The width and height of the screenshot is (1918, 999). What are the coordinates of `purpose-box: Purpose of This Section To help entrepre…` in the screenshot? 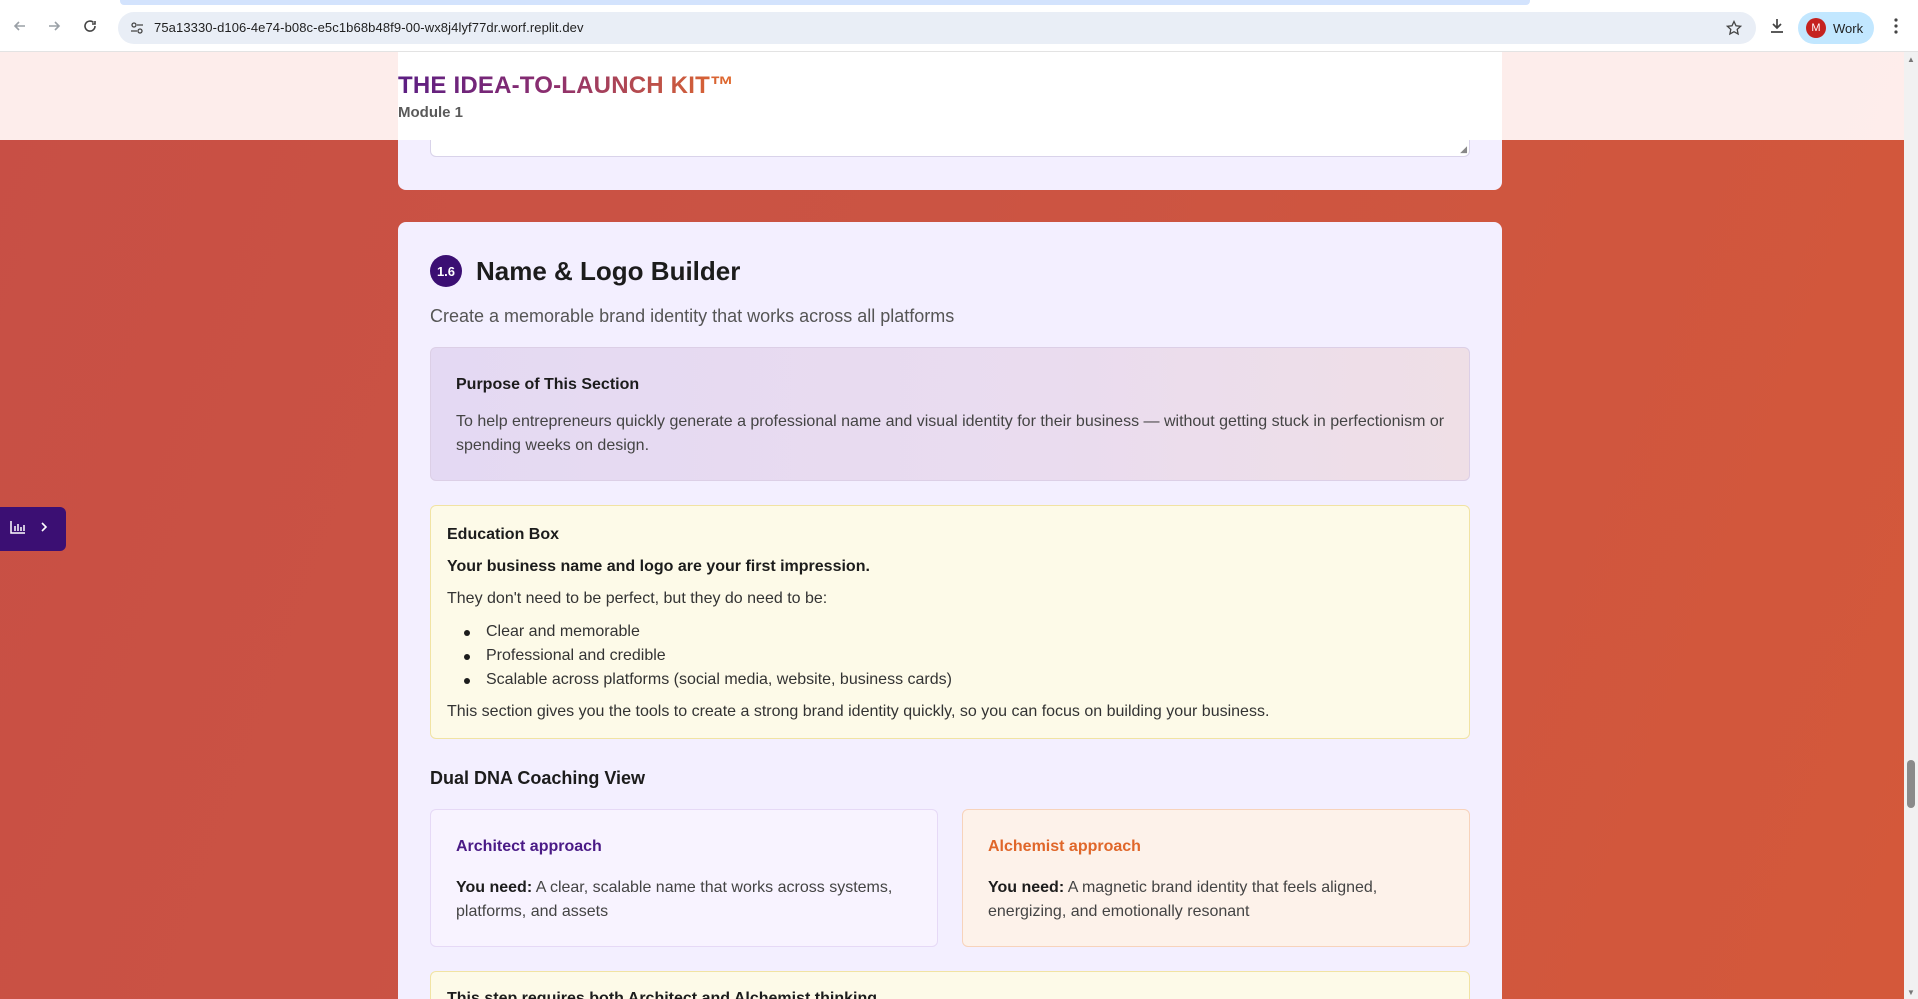 It's located at (950, 414).